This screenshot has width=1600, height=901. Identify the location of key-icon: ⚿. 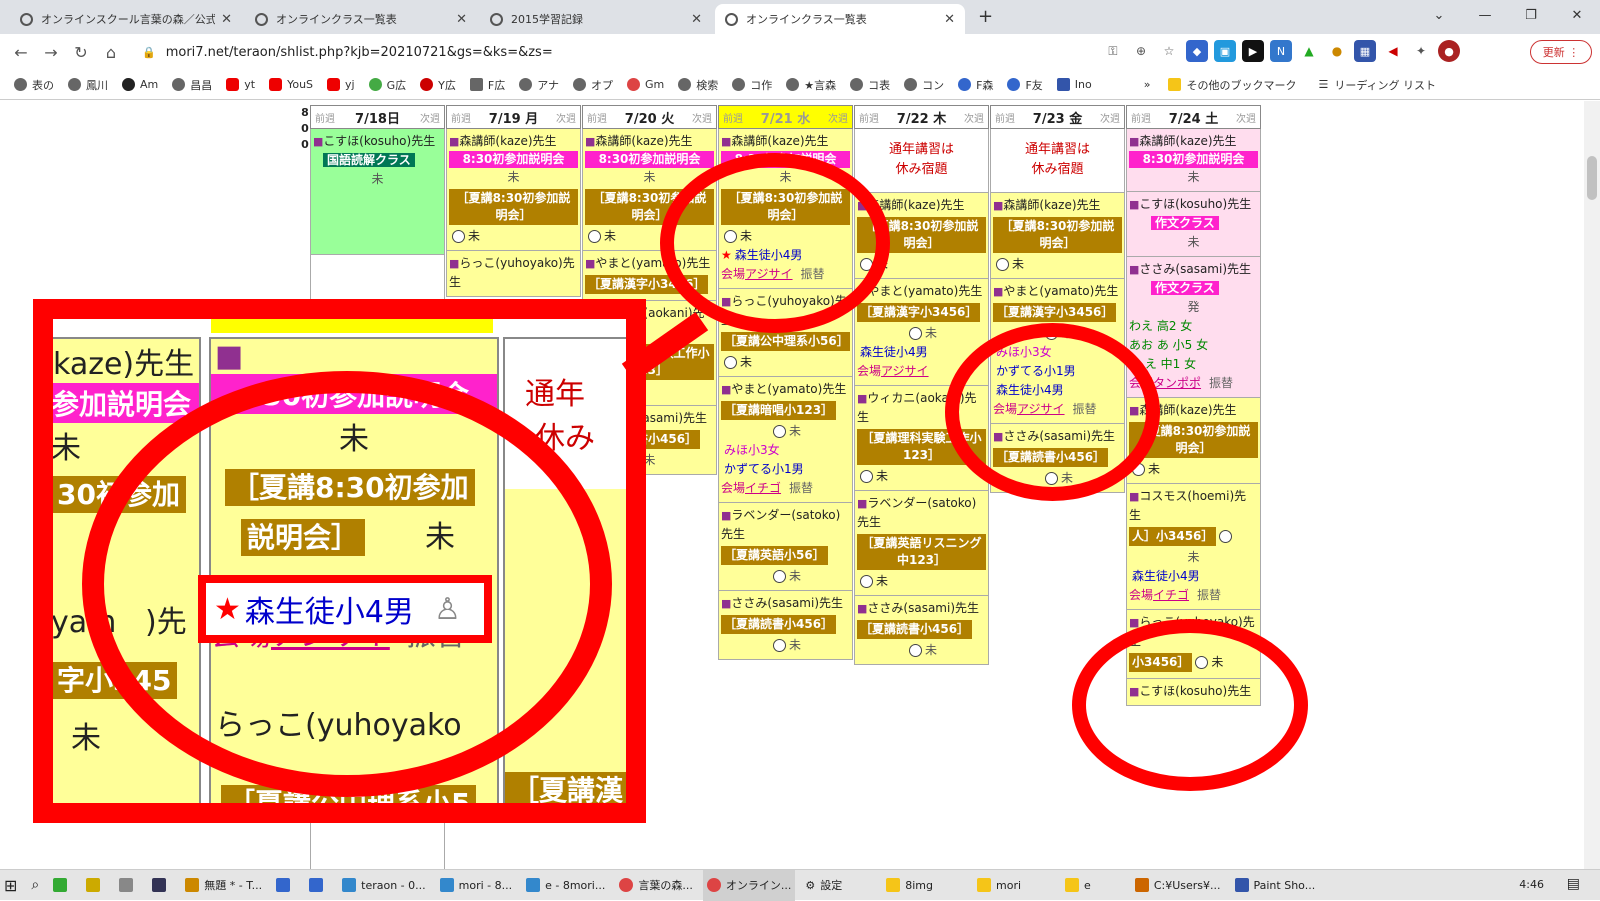
(1113, 51).